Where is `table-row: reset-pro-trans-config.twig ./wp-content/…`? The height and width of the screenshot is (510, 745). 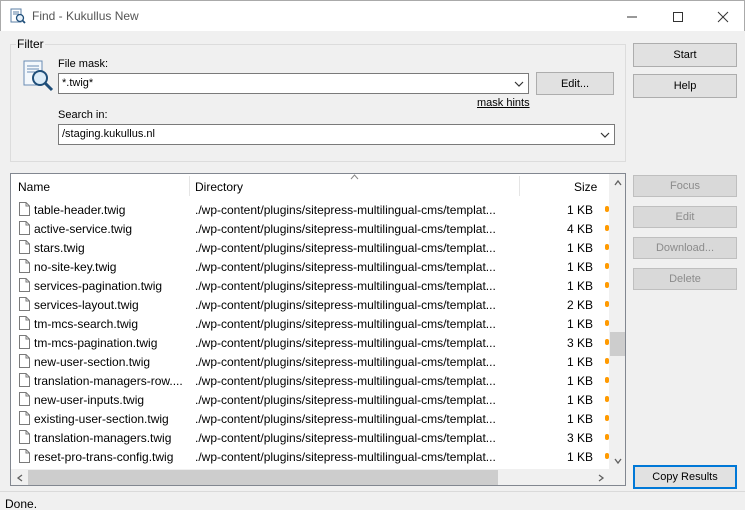
table-row: reset-pro-trans-config.twig ./wp-content/… is located at coordinates (310, 456).